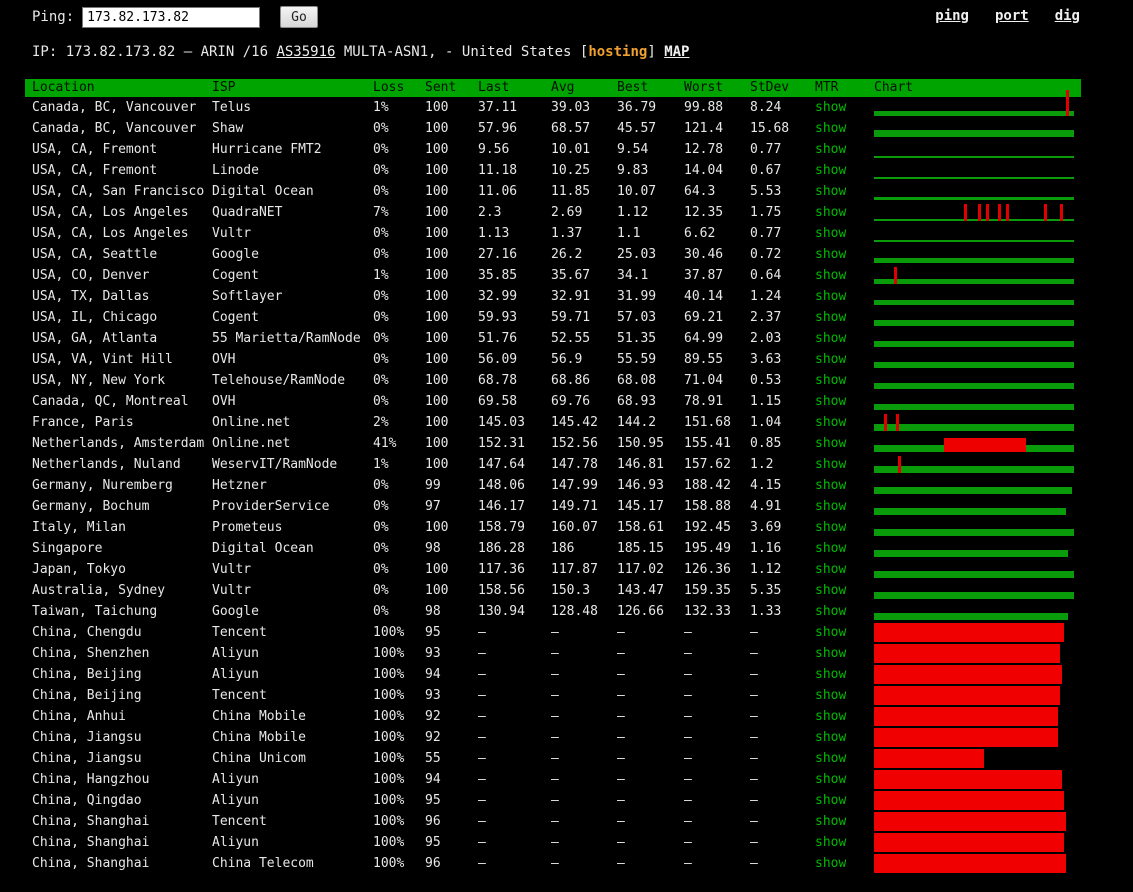 This screenshot has width=1133, height=892. What do you see at coordinates (766, 506) in the screenshot?
I see `cell-stdev: 4.91` at bounding box center [766, 506].